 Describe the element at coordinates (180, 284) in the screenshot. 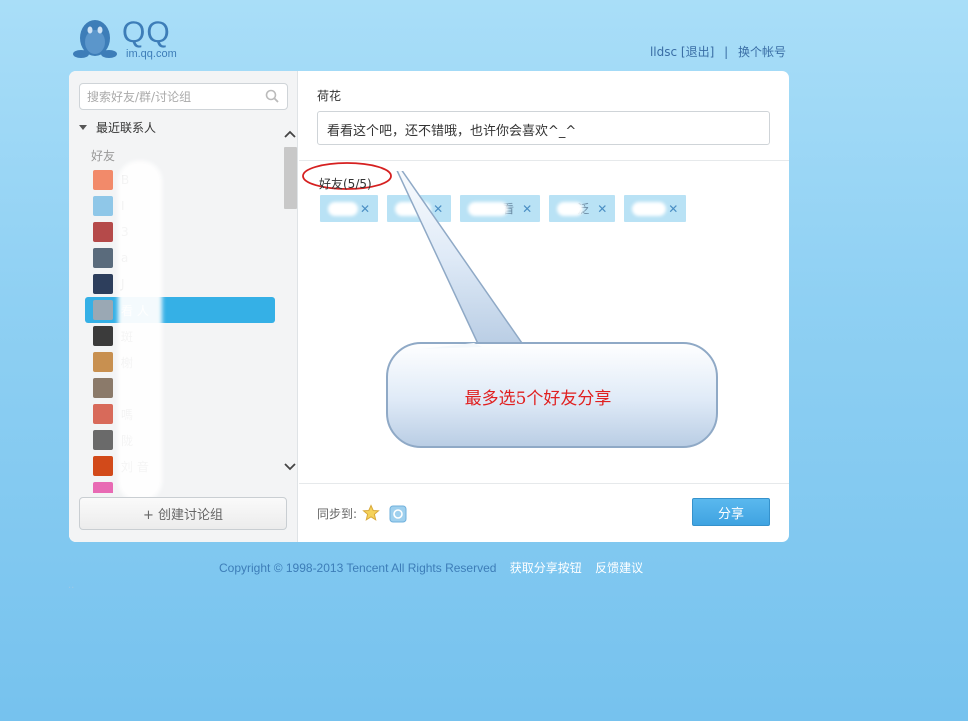

I see `friend-item: J` at that location.